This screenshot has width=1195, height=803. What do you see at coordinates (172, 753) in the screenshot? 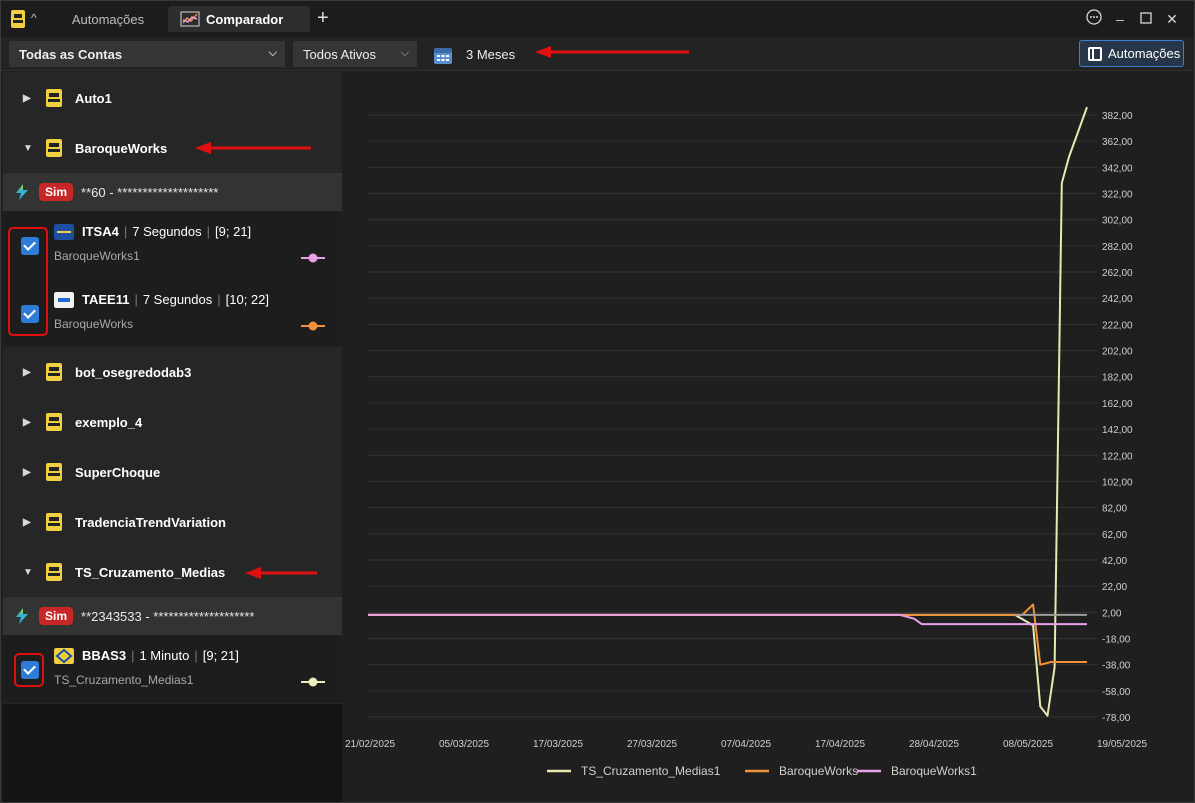
I see `sidebar-empty-space` at bounding box center [172, 753].